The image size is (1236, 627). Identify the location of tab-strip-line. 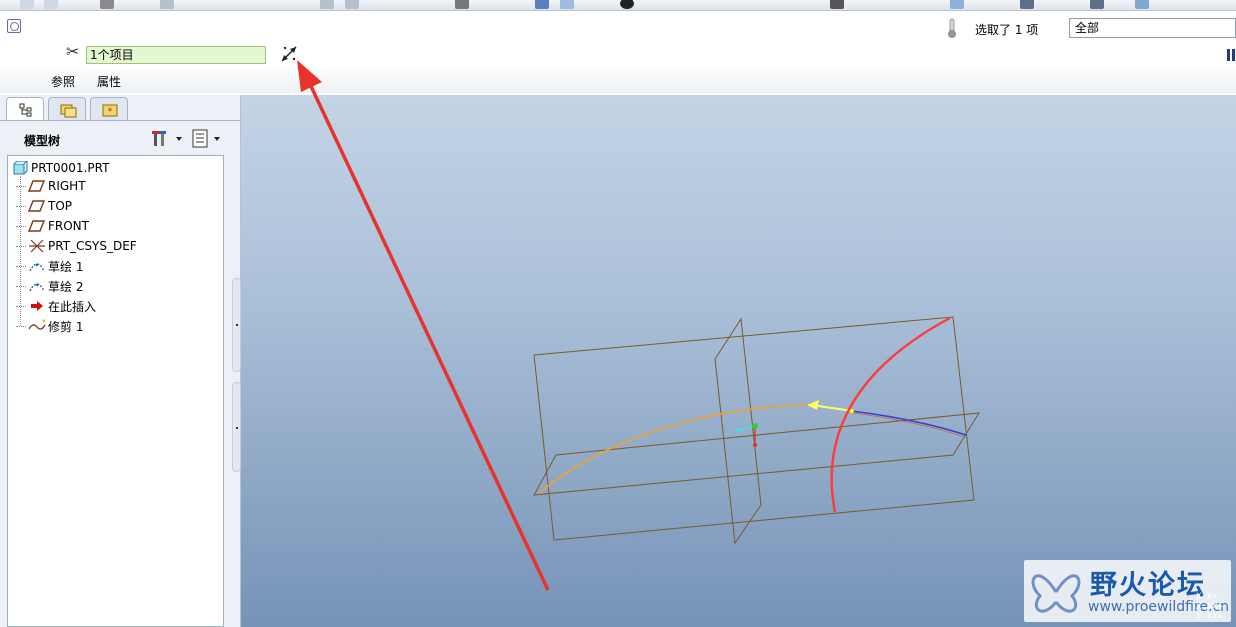
(120, 120).